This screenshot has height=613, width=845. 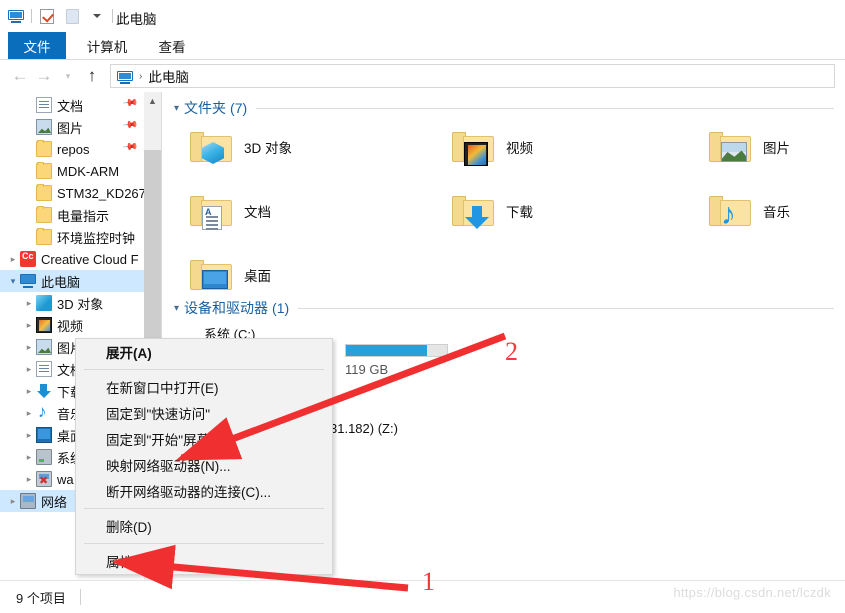 What do you see at coordinates (44, 76) in the screenshot?
I see `forward-button: →` at bounding box center [44, 76].